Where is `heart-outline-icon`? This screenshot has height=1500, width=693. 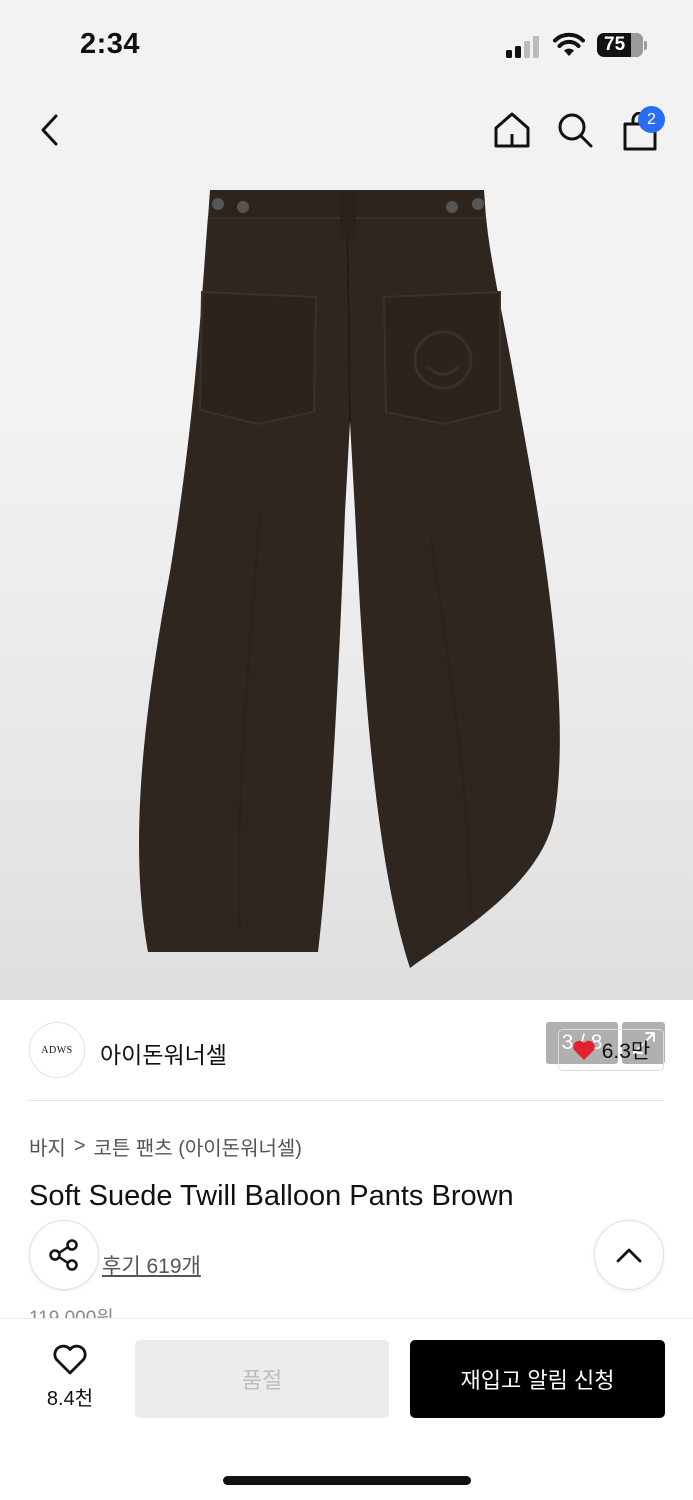
heart-outline-icon is located at coordinates (70, 1359).